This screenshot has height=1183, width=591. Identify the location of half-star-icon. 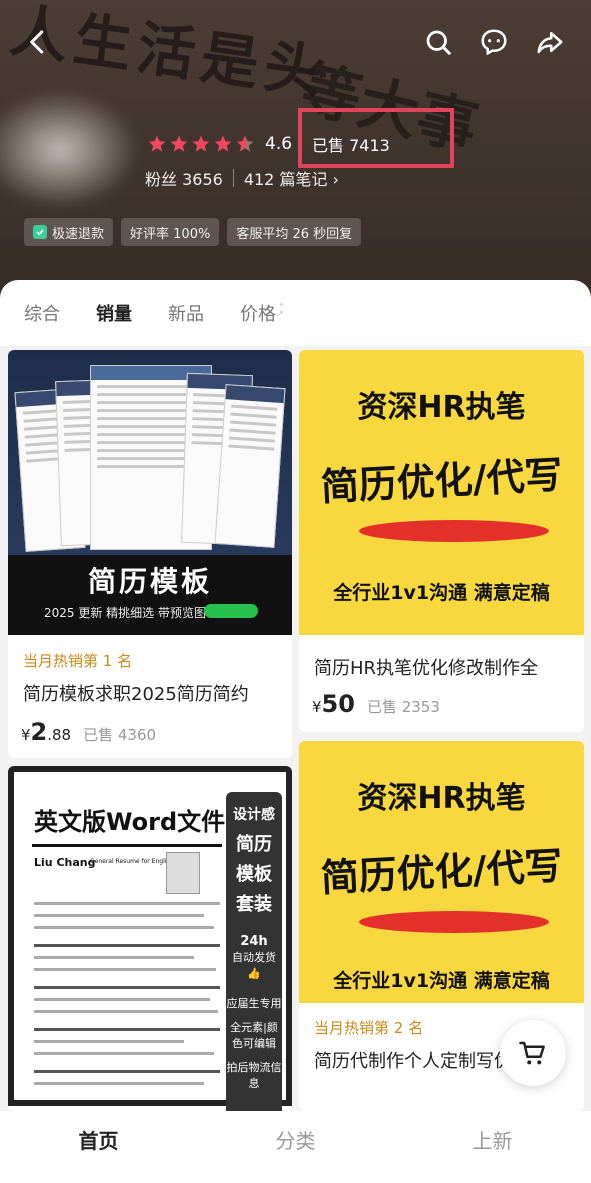
(245, 143).